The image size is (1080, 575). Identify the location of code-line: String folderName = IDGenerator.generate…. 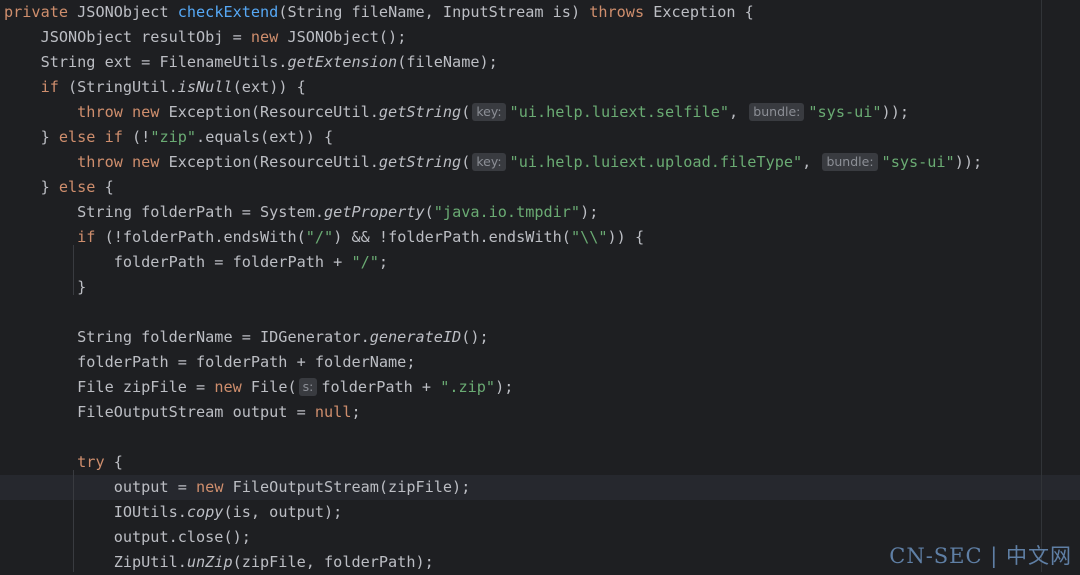
(540, 337).